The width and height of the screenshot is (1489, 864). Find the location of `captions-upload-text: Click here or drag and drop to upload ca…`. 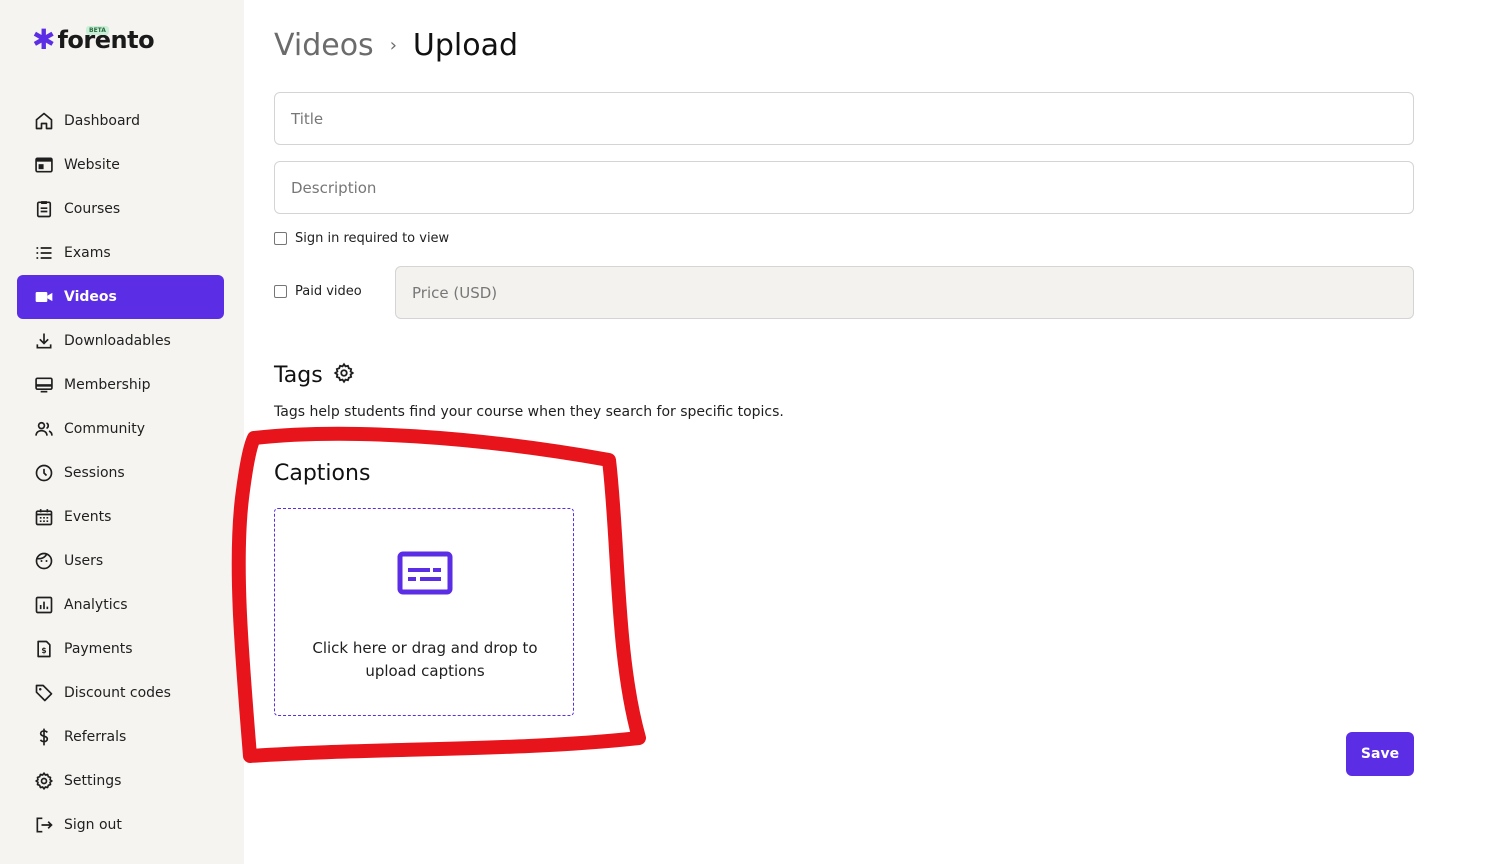

captions-upload-text: Click here or drag and drop to upload ca… is located at coordinates (425, 659).